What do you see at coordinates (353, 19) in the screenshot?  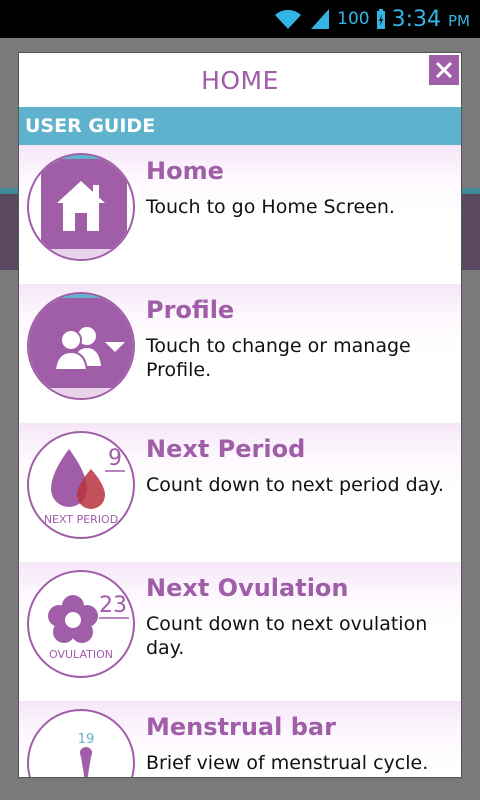 I see `battery-percent: 100` at bounding box center [353, 19].